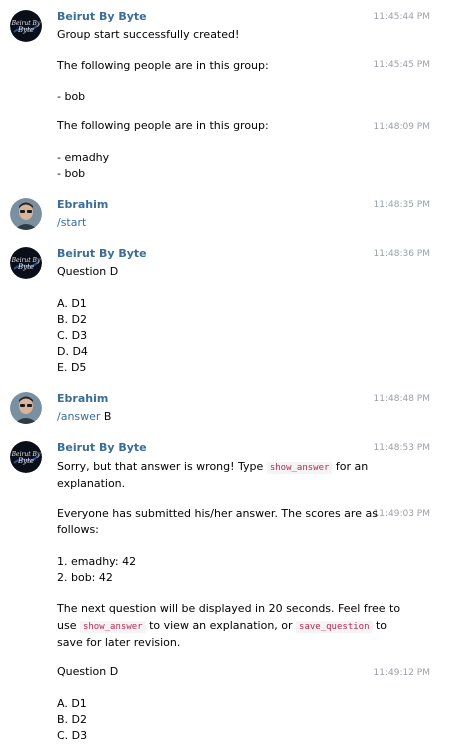 The height and width of the screenshot is (745, 450). What do you see at coordinates (148, 34) in the screenshot?
I see `message-text: Group start successfully created!` at bounding box center [148, 34].